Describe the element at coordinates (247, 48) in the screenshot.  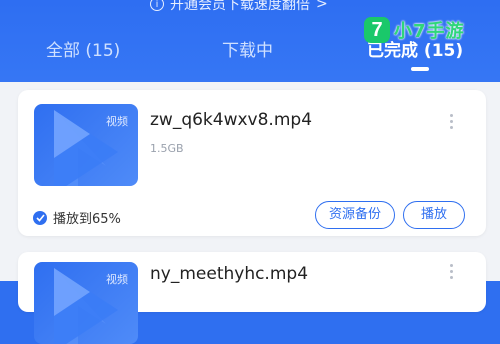
I see `tab-downloading: 下载中` at that location.